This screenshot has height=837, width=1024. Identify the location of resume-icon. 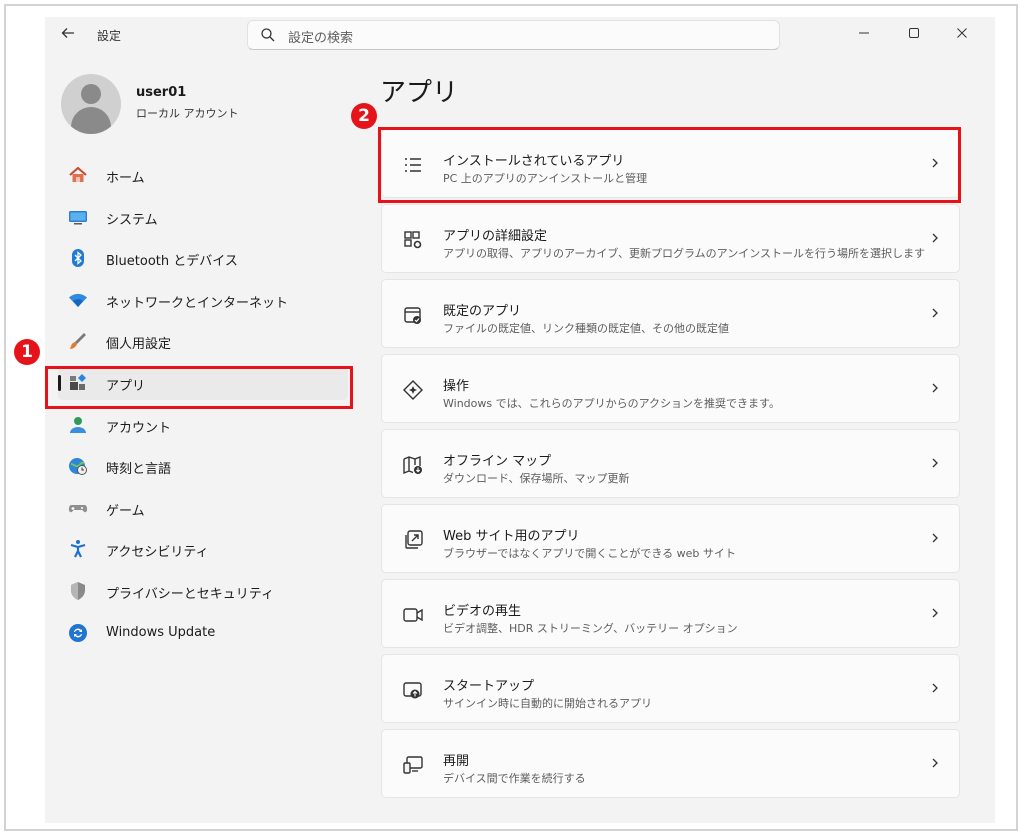
(413, 765).